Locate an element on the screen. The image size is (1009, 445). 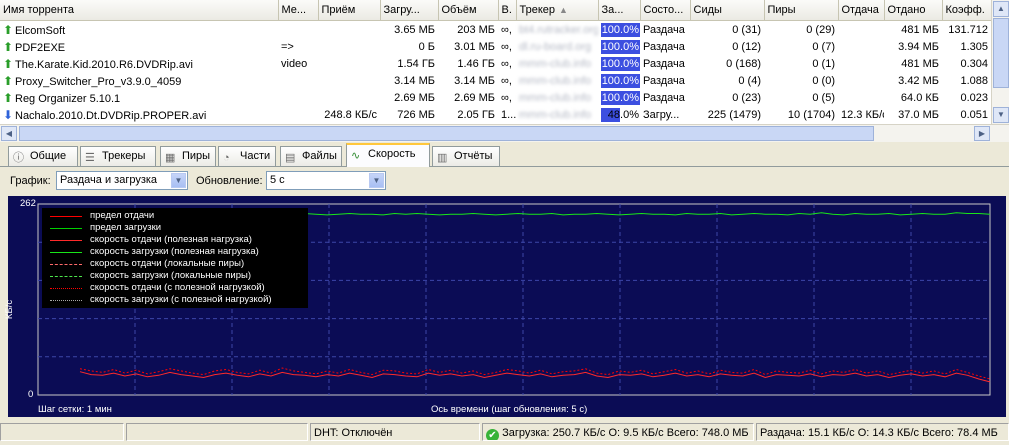
tab-label: Скорость is located at coordinates (392, 154).